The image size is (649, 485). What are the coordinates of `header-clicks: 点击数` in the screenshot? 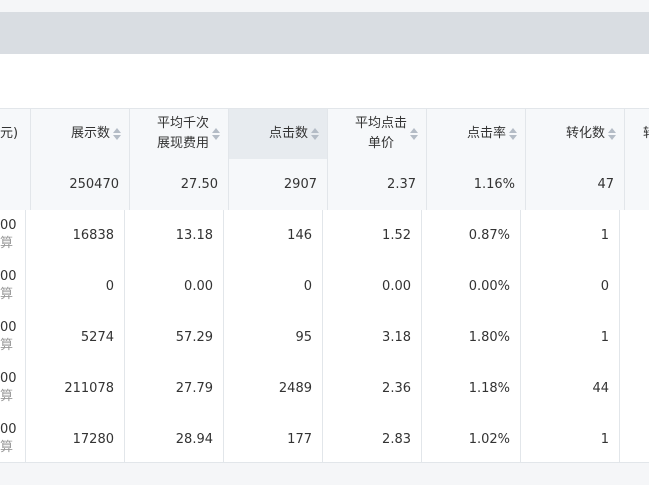 It's located at (278, 134).